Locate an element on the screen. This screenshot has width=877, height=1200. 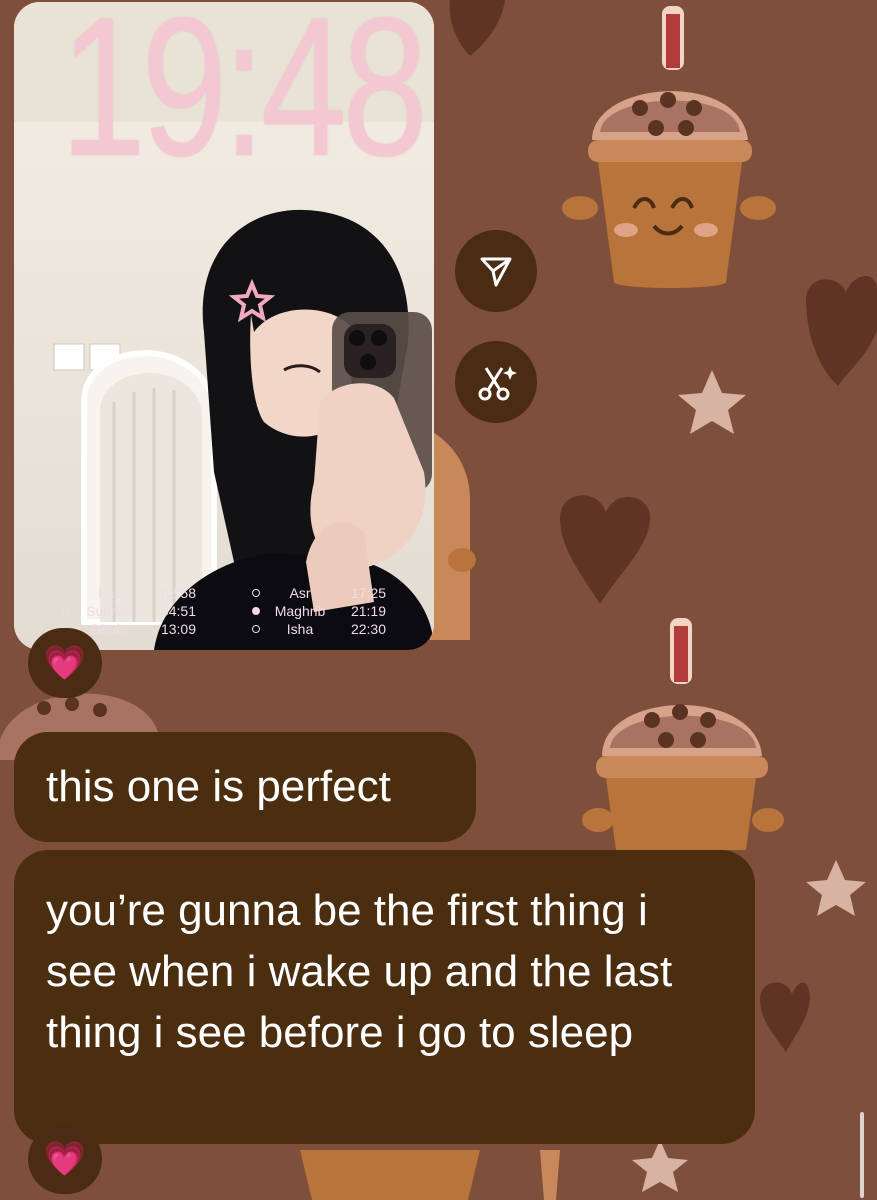
prayer-times-left: Fajr 02:58 Sunrise 04:51 Dhuhr 13:09 is located at coordinates (129, 611).